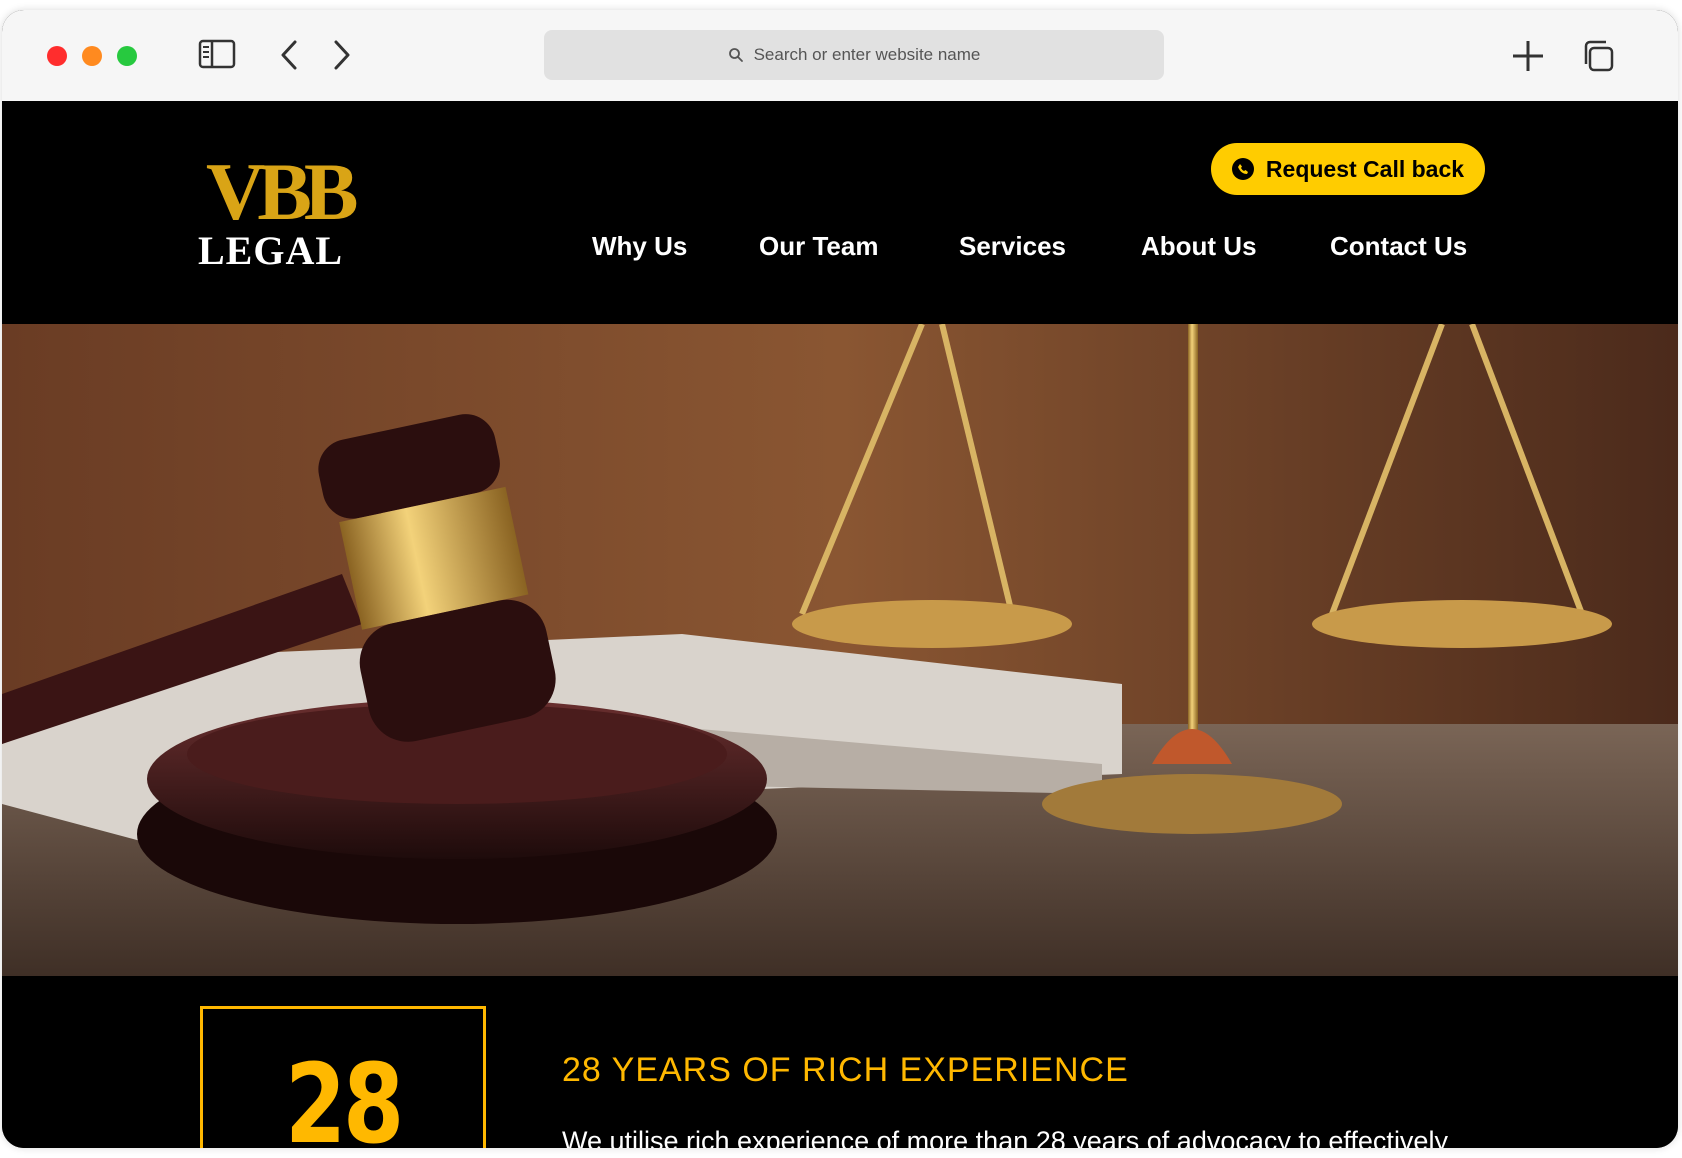 The image size is (1682, 1158). Describe the element at coordinates (1398, 246) in the screenshot. I see `nav-item-contact-us: Contact Us` at that location.